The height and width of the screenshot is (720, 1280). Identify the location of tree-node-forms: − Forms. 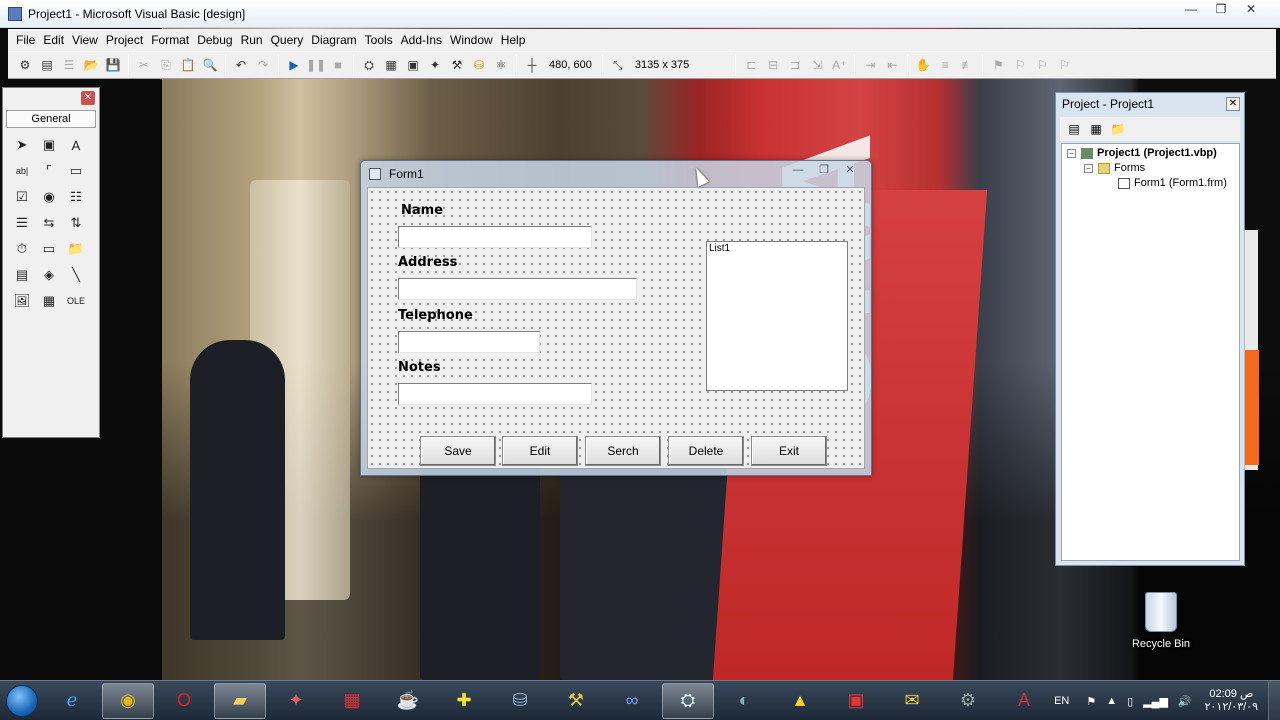
(1114, 168).